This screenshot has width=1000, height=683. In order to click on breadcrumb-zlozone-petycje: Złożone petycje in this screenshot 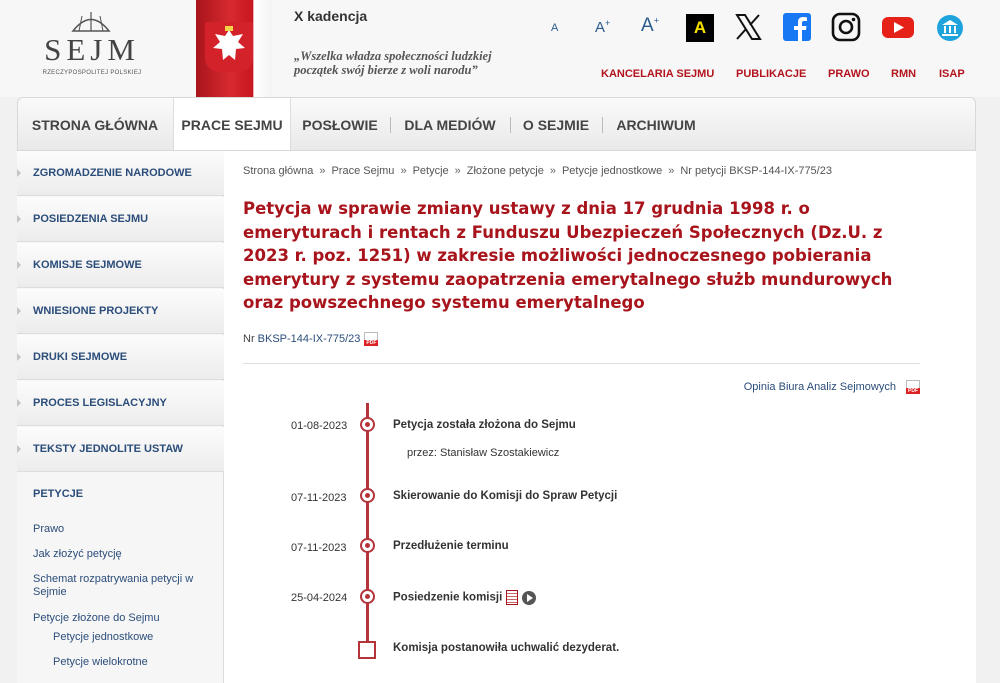, I will do `click(505, 171)`.